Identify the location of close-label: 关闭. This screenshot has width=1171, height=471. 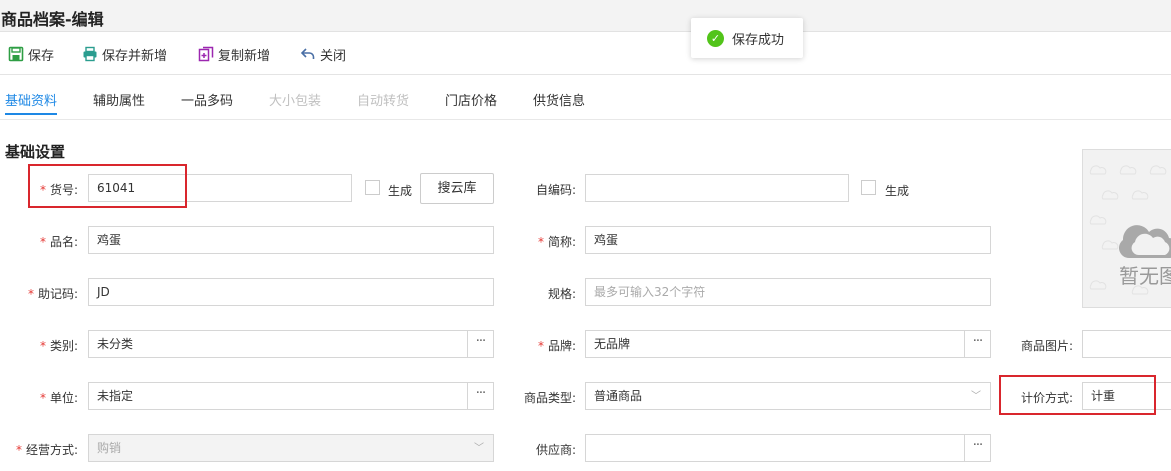
(333, 56).